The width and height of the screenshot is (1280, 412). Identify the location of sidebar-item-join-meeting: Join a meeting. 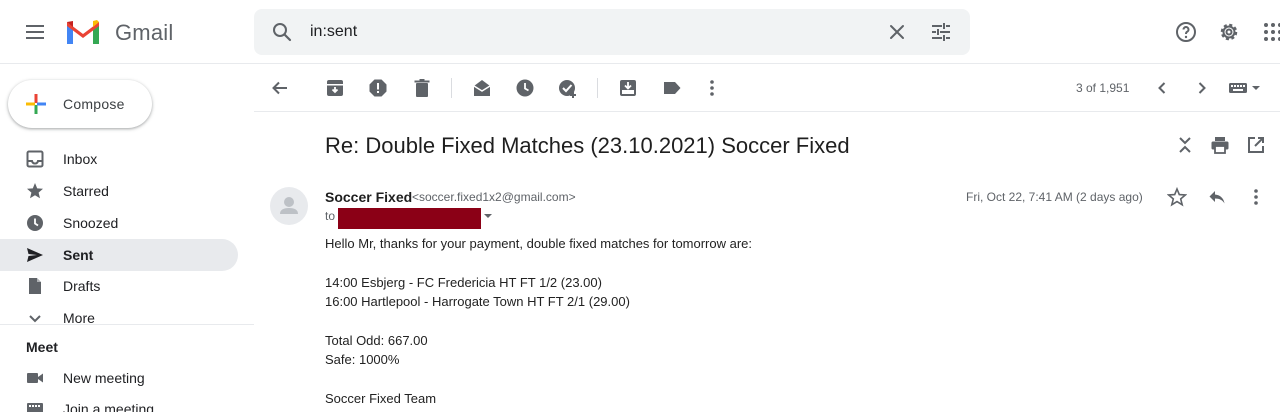
(119, 402).